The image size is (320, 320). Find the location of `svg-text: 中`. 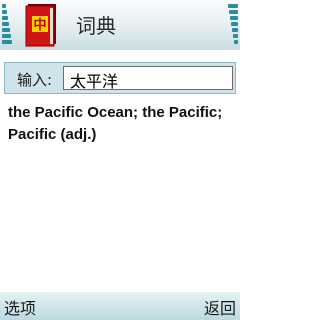

svg-text: 中 is located at coordinates (39, 25).